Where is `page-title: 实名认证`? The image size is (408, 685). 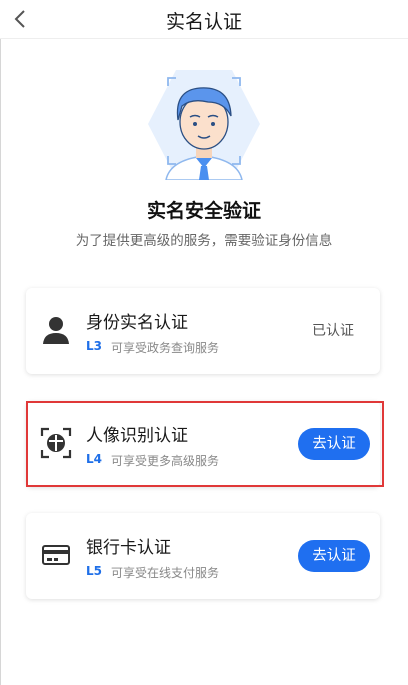 page-title: 实名认证 is located at coordinates (203, 22).